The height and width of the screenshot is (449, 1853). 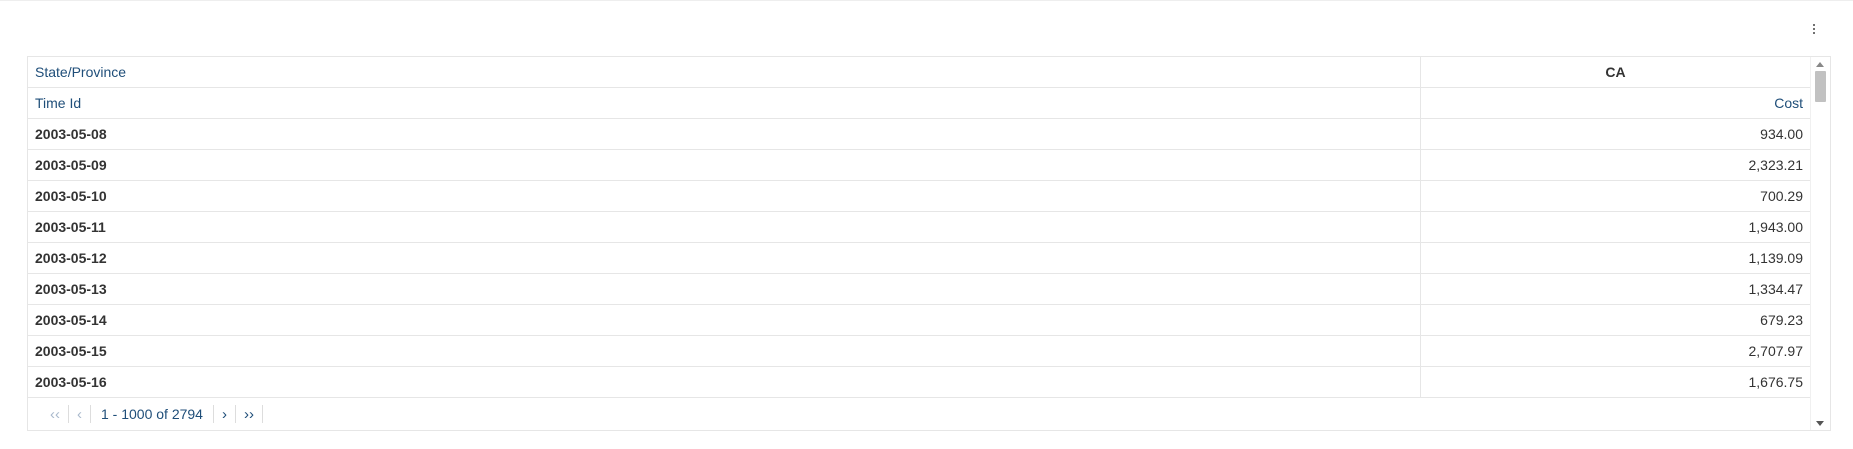 I want to click on time-id-cell: 2003-05-13, so click(x=724, y=289).